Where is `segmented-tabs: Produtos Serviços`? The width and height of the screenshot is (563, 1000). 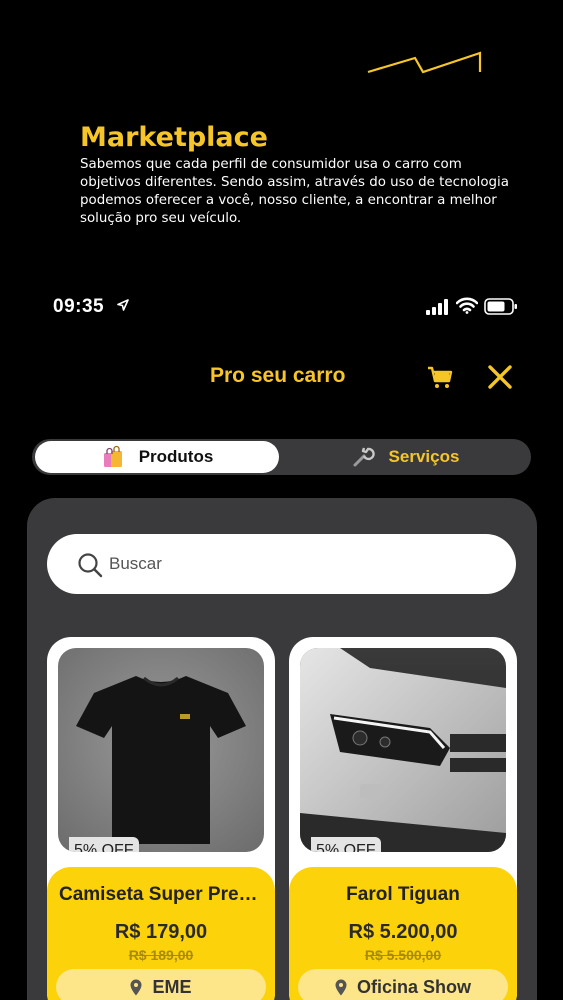
segmented-tabs: Produtos Serviços is located at coordinates (281, 457).